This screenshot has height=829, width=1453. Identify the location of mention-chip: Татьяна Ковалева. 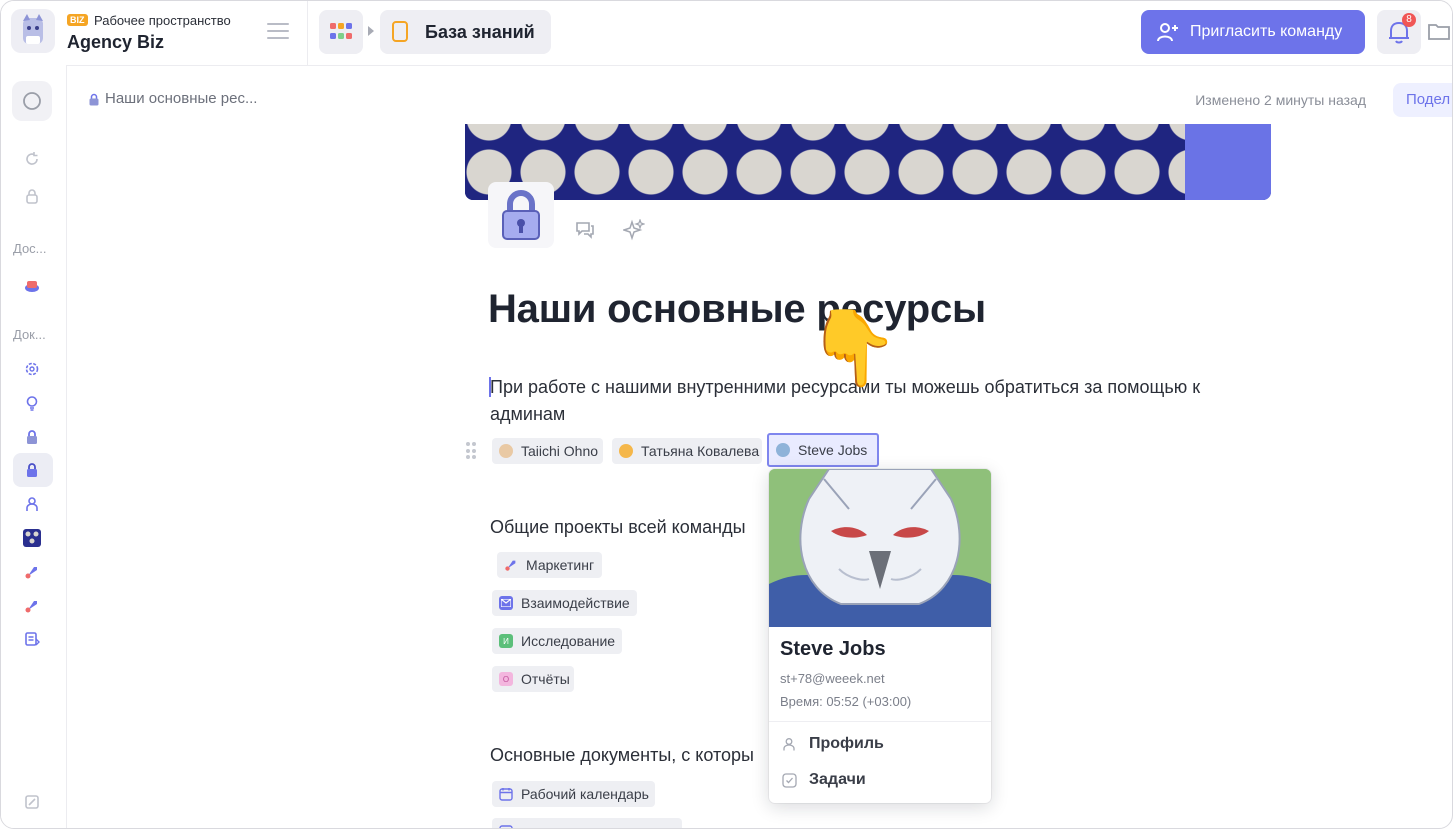
(687, 451).